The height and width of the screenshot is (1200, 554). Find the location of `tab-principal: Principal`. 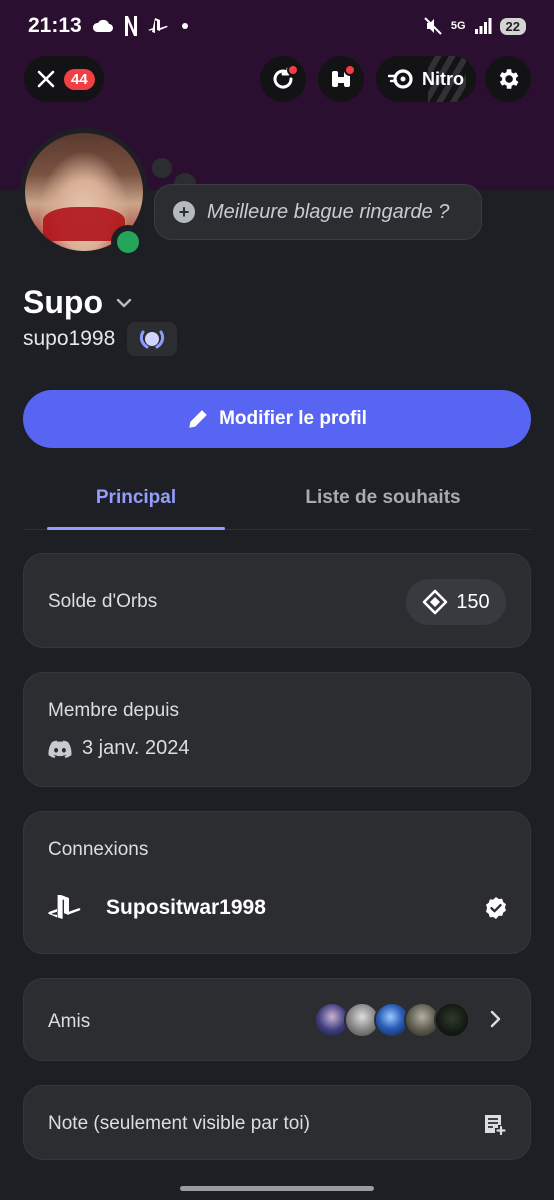

tab-principal: Principal is located at coordinates (136, 499).